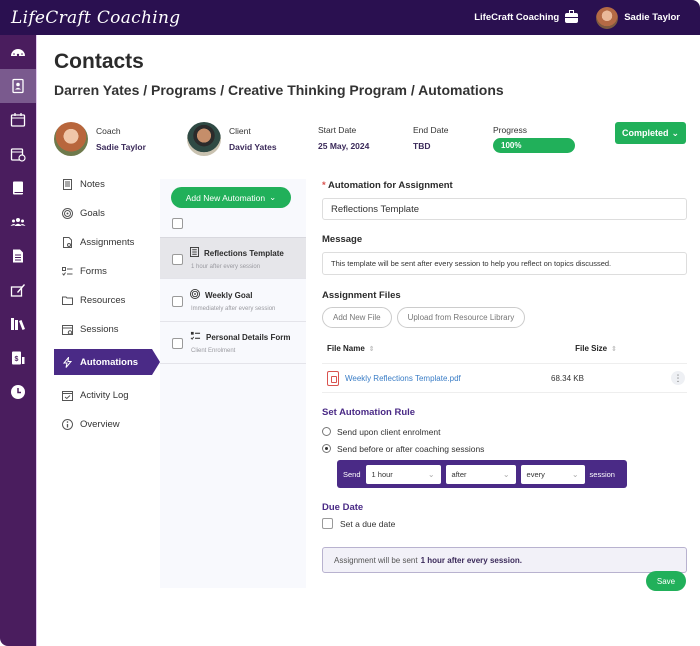  Describe the element at coordinates (666, 581) in the screenshot. I see `save-button: Save` at that location.